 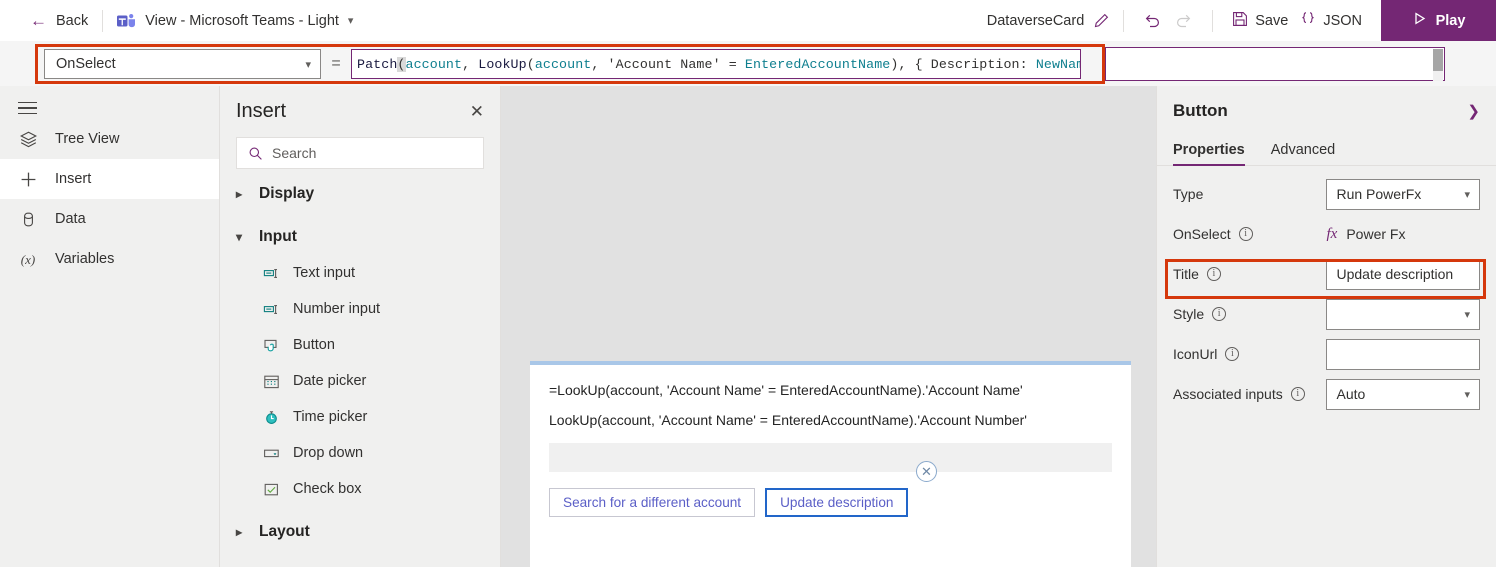 What do you see at coordinates (28, 219) in the screenshot?
I see `database-icon` at bounding box center [28, 219].